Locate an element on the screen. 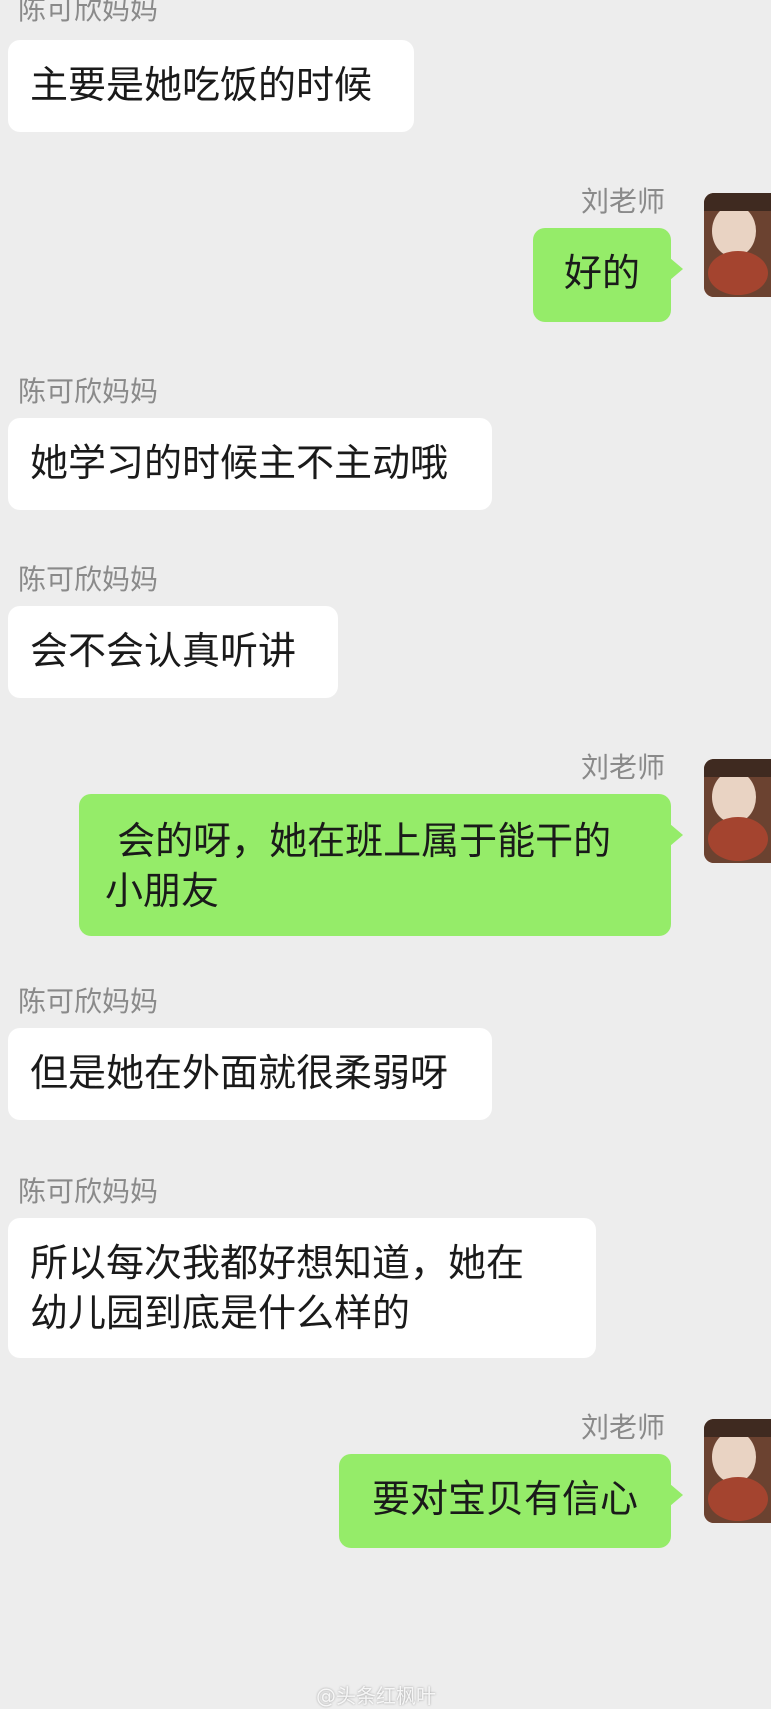  watermark: @头条红枫叶 is located at coordinates (376, 1696).